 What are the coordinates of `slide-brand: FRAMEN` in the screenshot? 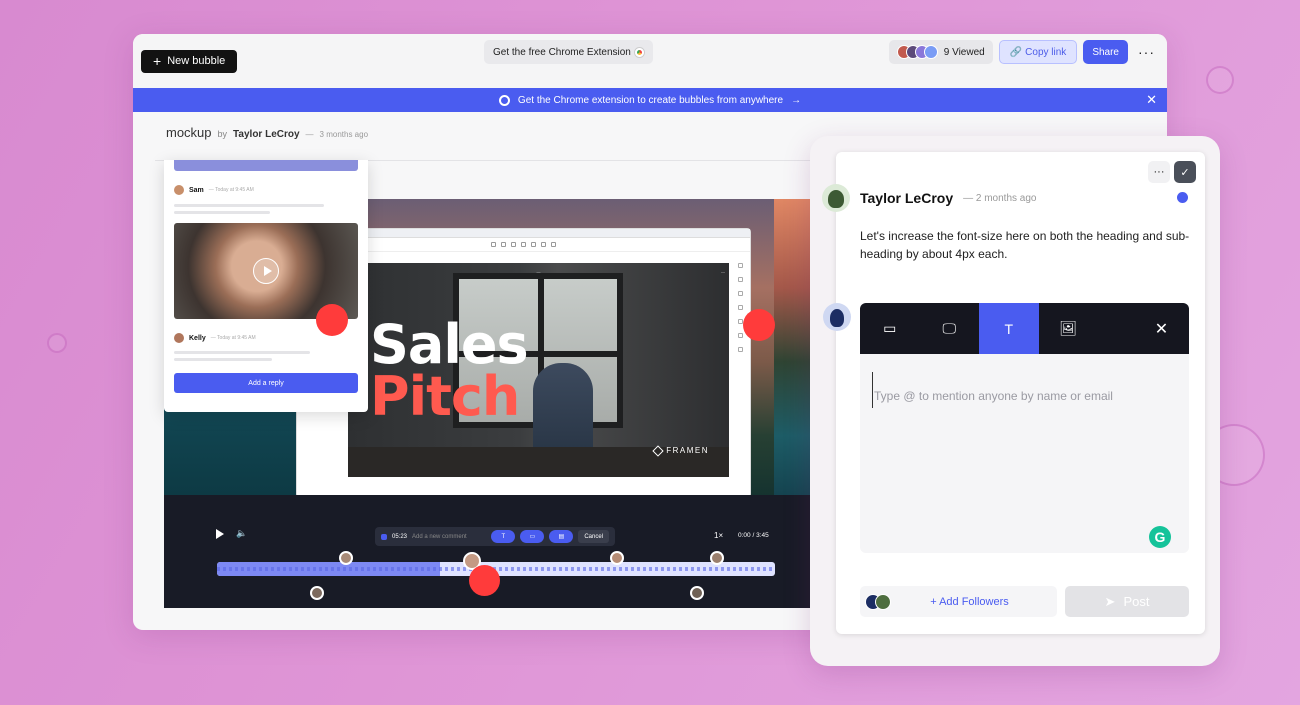 It's located at (680, 450).